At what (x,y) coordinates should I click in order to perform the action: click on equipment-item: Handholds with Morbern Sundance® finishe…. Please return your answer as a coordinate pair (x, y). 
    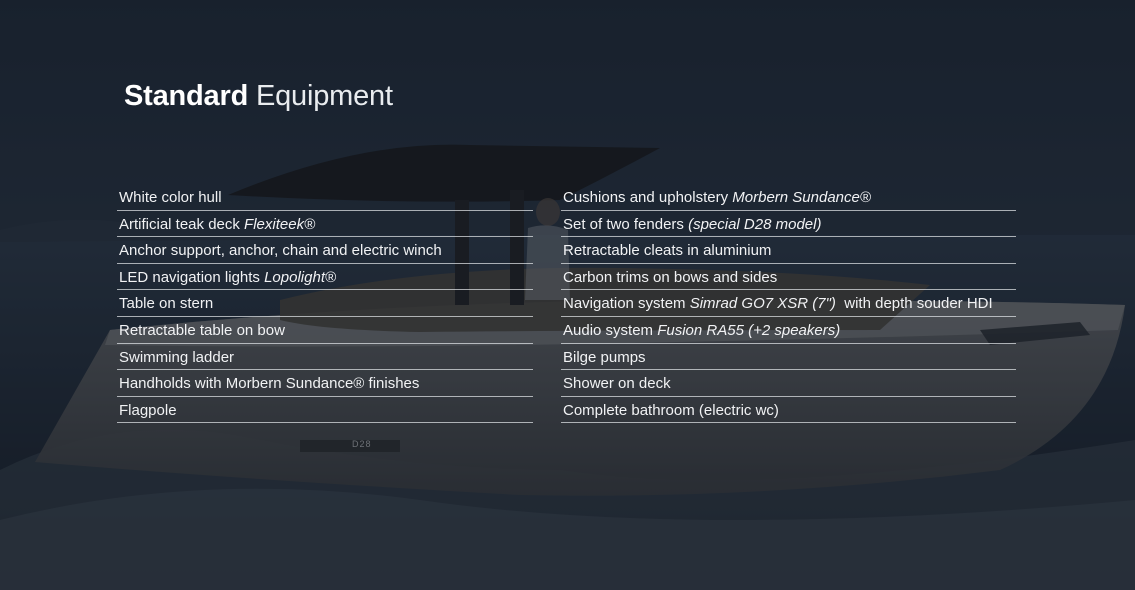
    Looking at the image, I should click on (325, 383).